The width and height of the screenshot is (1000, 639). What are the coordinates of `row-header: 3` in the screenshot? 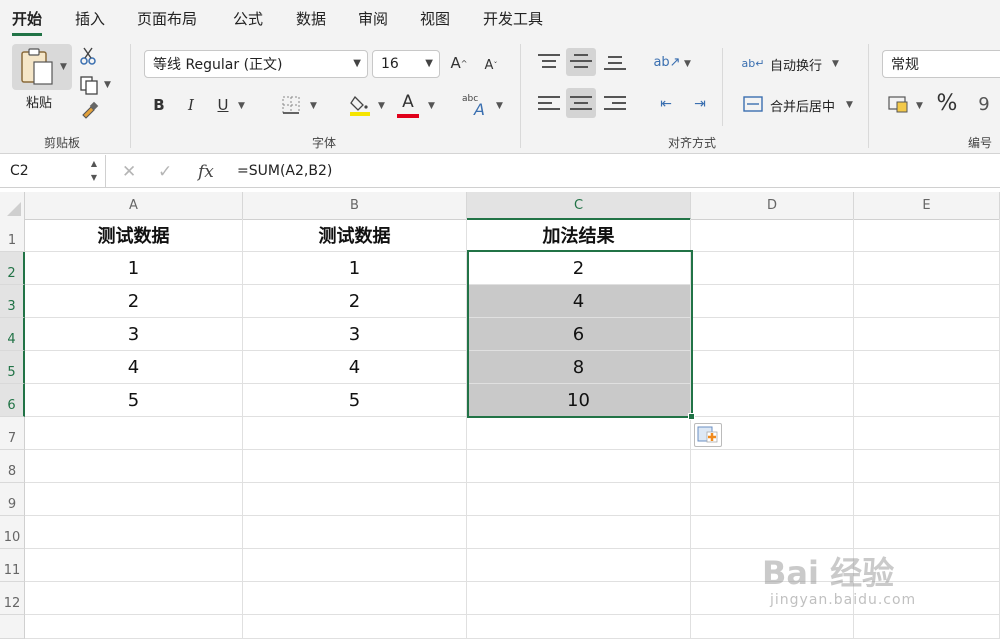 It's located at (12, 301).